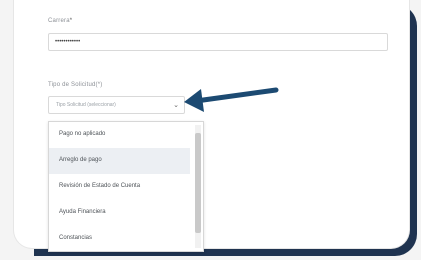 Image resolution: width=421 pixels, height=260 pixels. Describe the element at coordinates (231, 99) in the screenshot. I see `annotation-arrow-icon` at that location.